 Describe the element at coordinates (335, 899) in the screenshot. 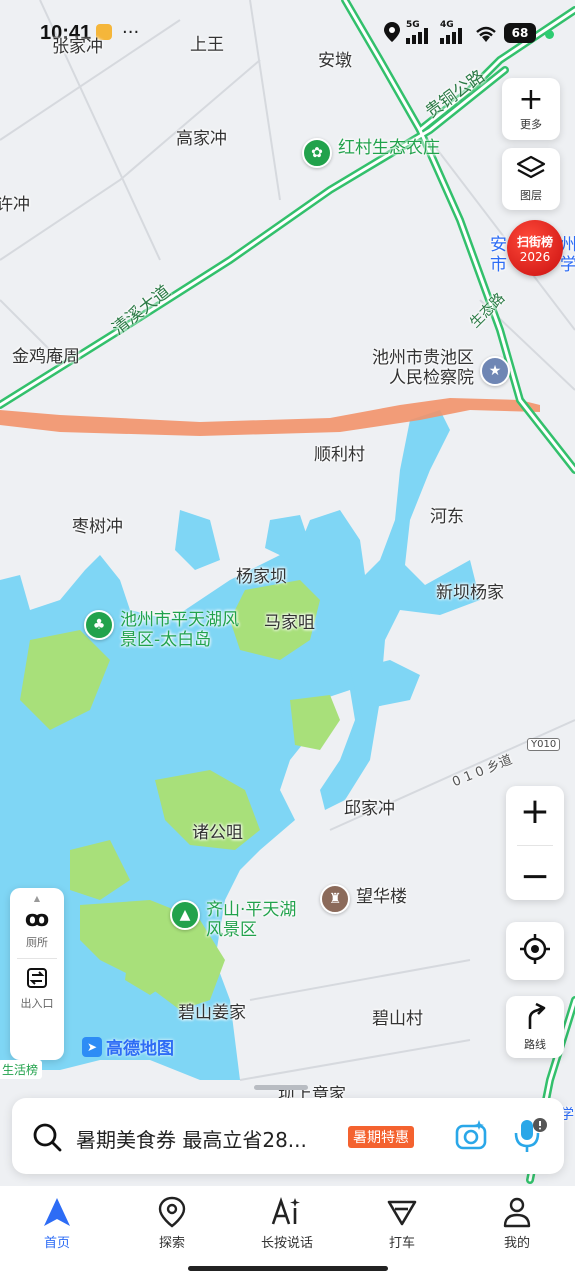

I see `pagoda-icon: ♜` at that location.